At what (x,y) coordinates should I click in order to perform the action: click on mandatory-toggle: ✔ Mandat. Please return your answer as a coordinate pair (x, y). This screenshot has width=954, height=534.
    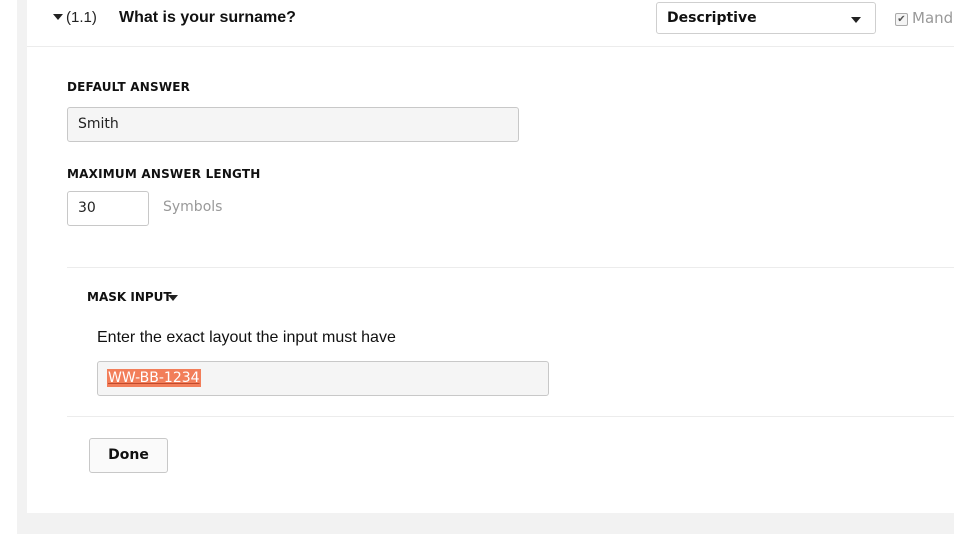
    Looking at the image, I should click on (924, 18).